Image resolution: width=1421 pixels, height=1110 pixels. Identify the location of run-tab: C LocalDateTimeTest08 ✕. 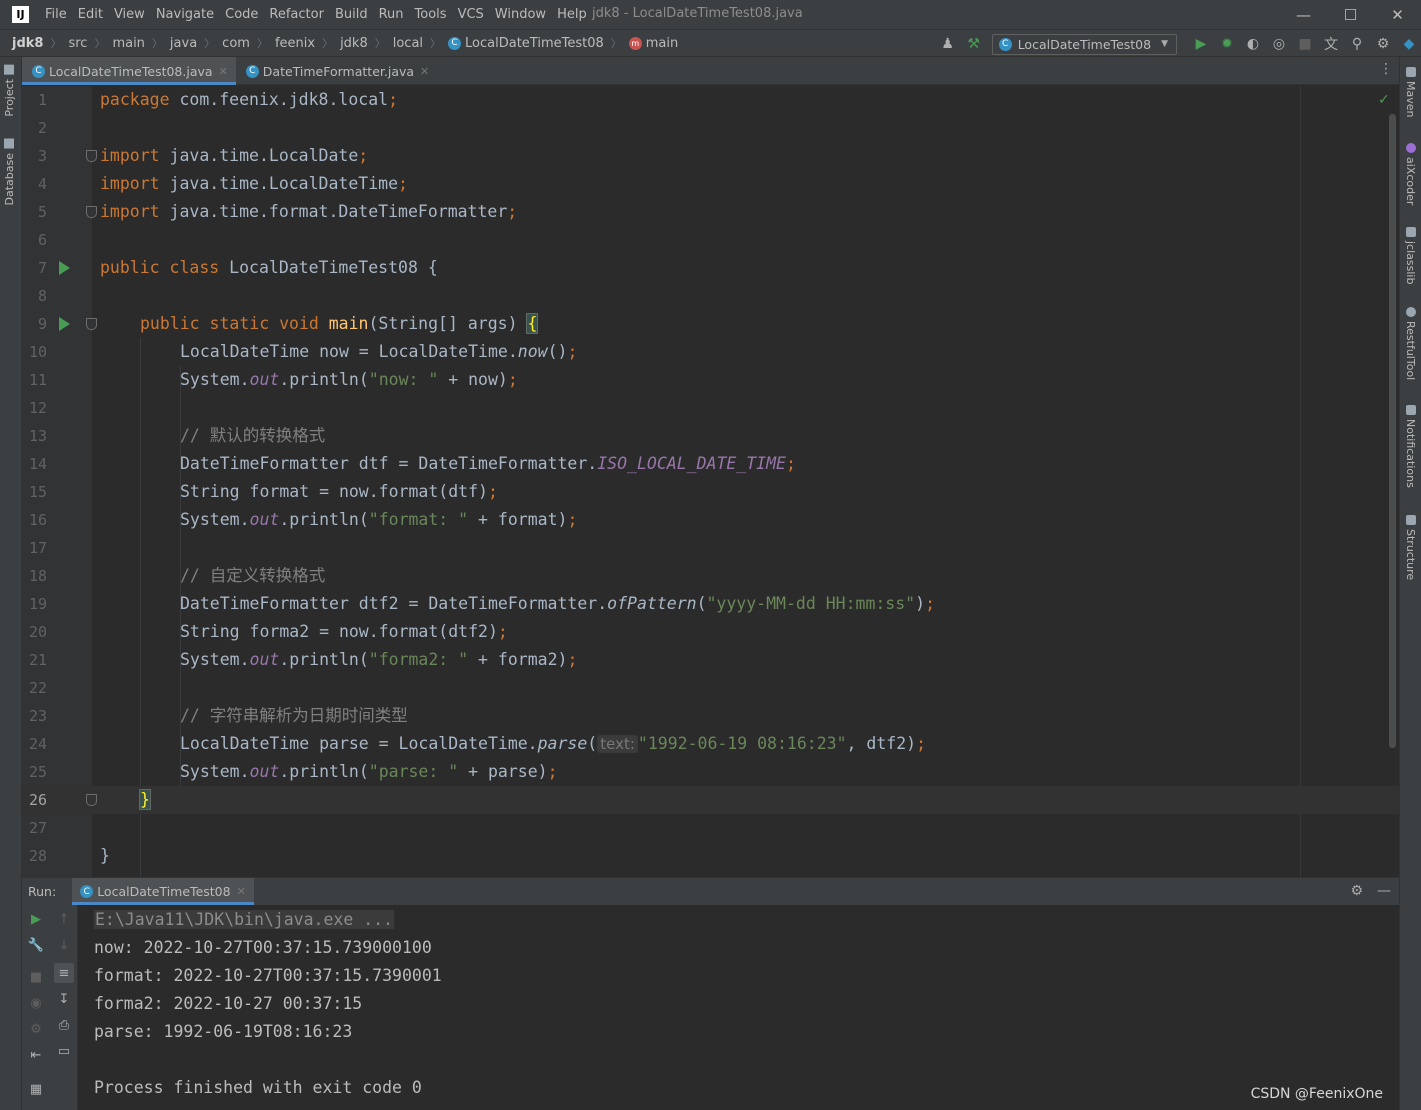
(163, 891).